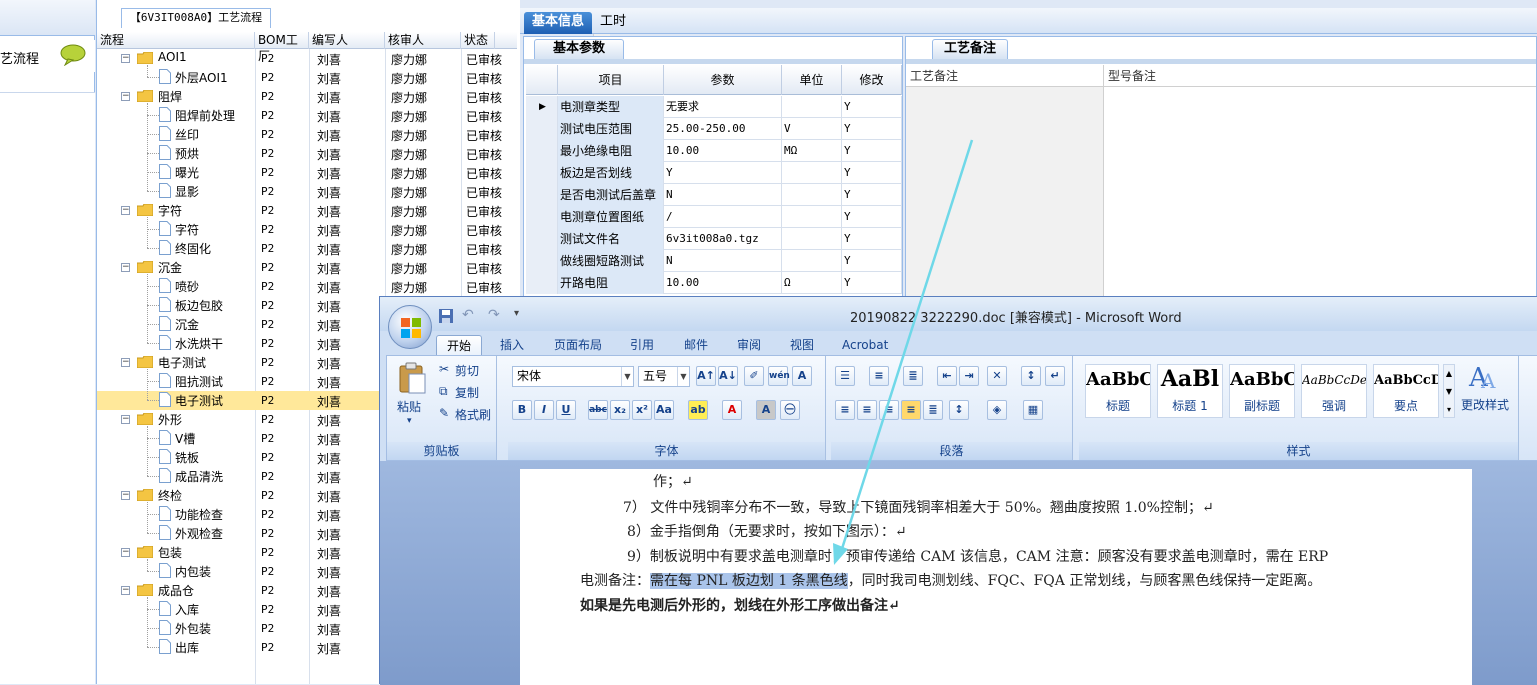  I want to click on tree-group-row: − 字符 P2 刘喜 廖力娜 已审核, so click(307, 210).